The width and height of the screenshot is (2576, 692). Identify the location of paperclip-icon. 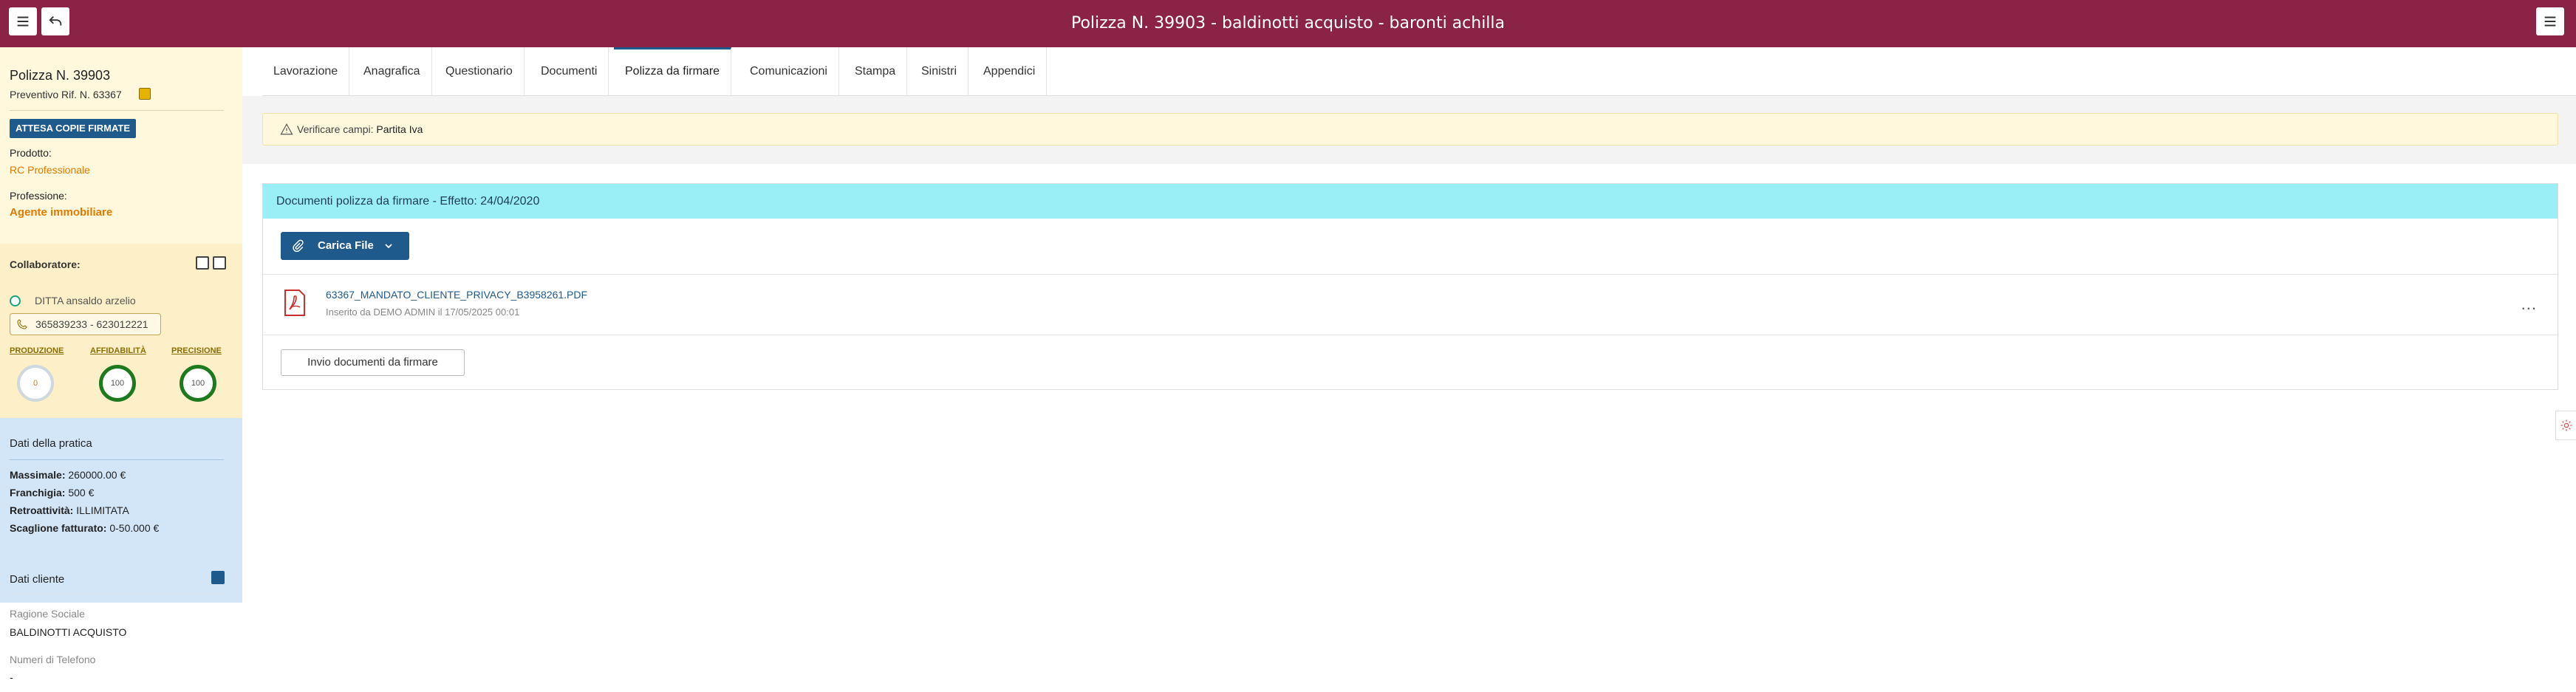
(299, 246).